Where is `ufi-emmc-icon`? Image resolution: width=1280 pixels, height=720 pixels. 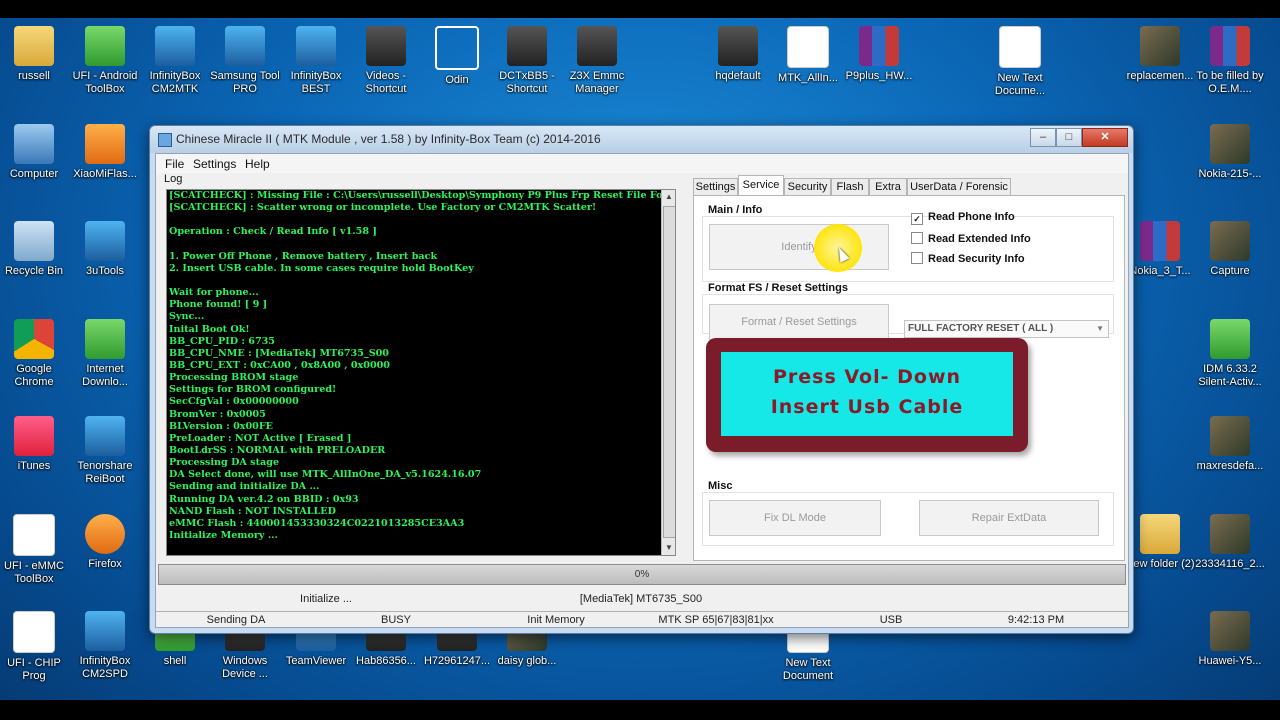 ufi-emmc-icon is located at coordinates (34, 535).